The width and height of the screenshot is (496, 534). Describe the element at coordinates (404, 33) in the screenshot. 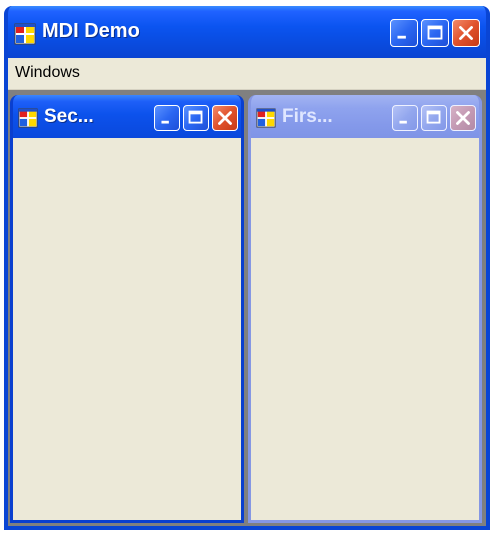

I see `minimize-button` at that location.